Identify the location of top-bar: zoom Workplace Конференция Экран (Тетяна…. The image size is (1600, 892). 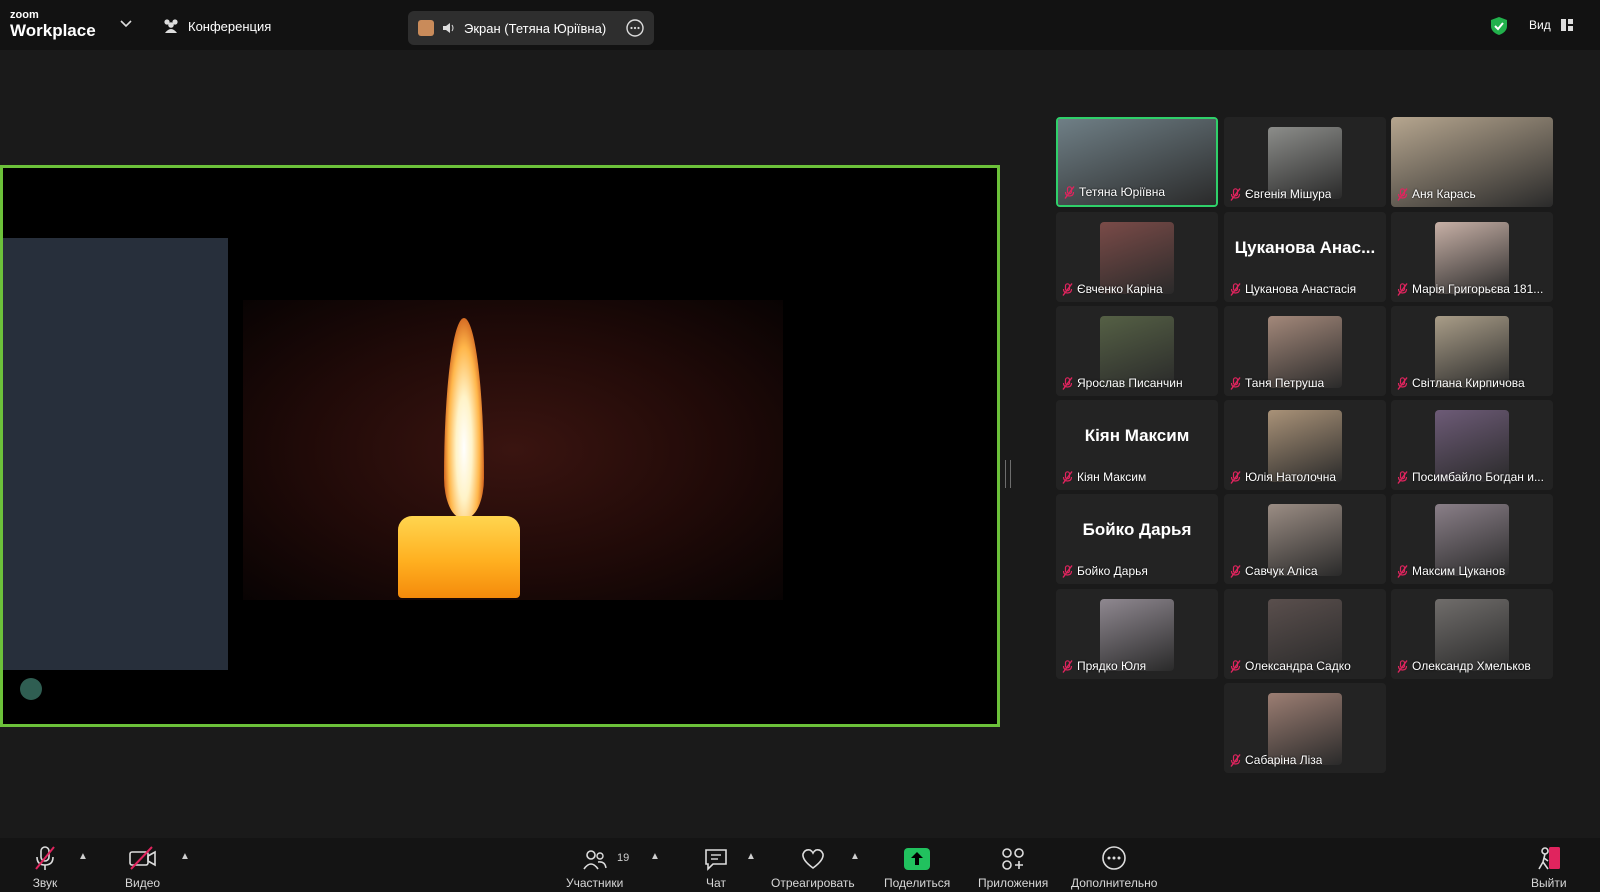
(800, 25).